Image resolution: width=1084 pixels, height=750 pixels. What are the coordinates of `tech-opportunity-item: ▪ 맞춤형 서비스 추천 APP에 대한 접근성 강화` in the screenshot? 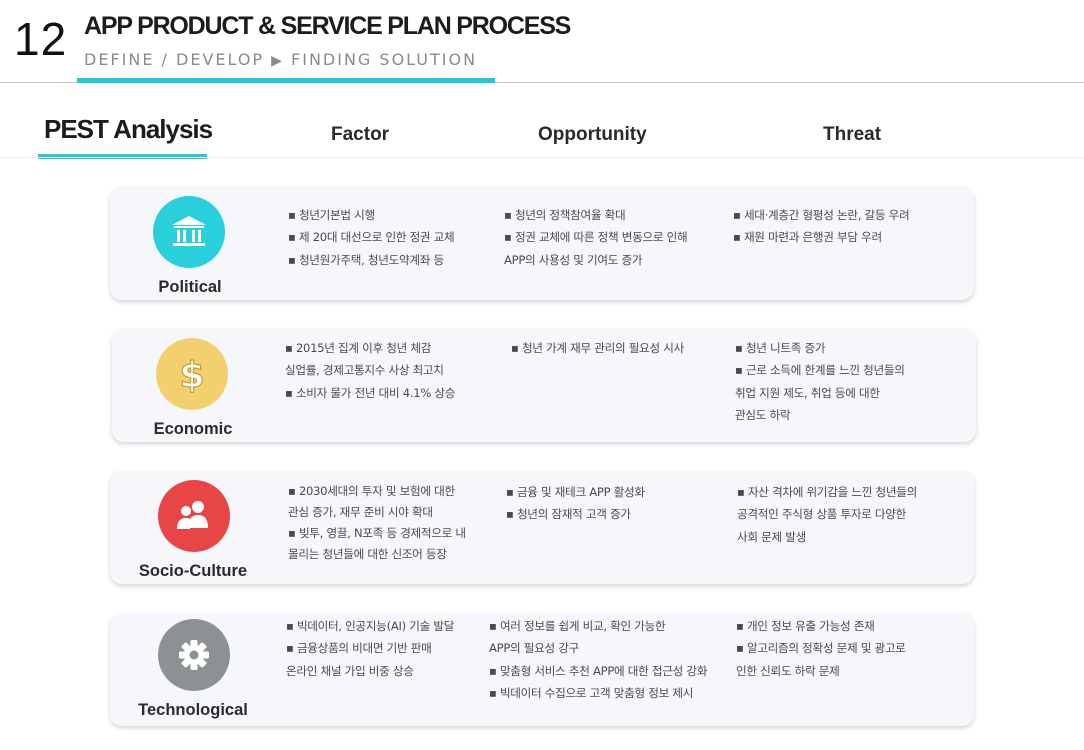 It's located at (598, 670).